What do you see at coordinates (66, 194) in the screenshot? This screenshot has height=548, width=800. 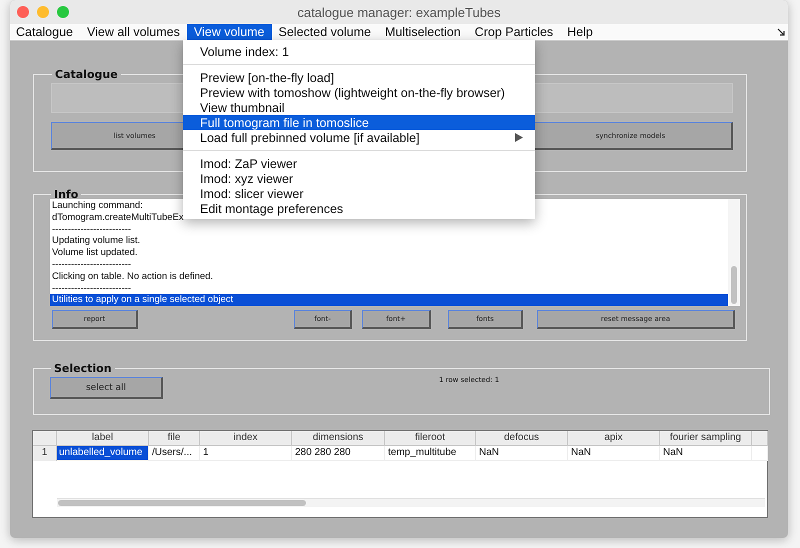 I see `panel-title: Info` at bounding box center [66, 194].